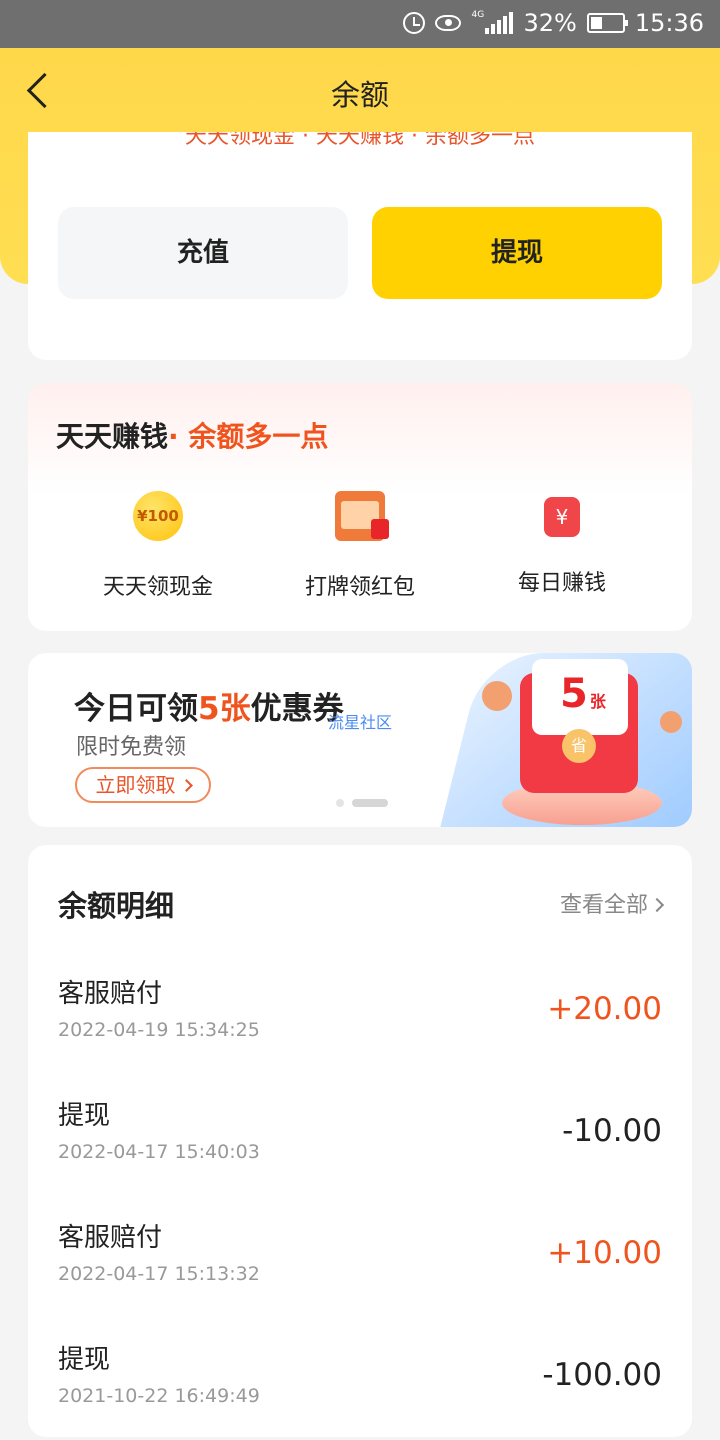 The height and width of the screenshot is (1440, 720). I want to click on battery-percent: 32%, so click(550, 23).